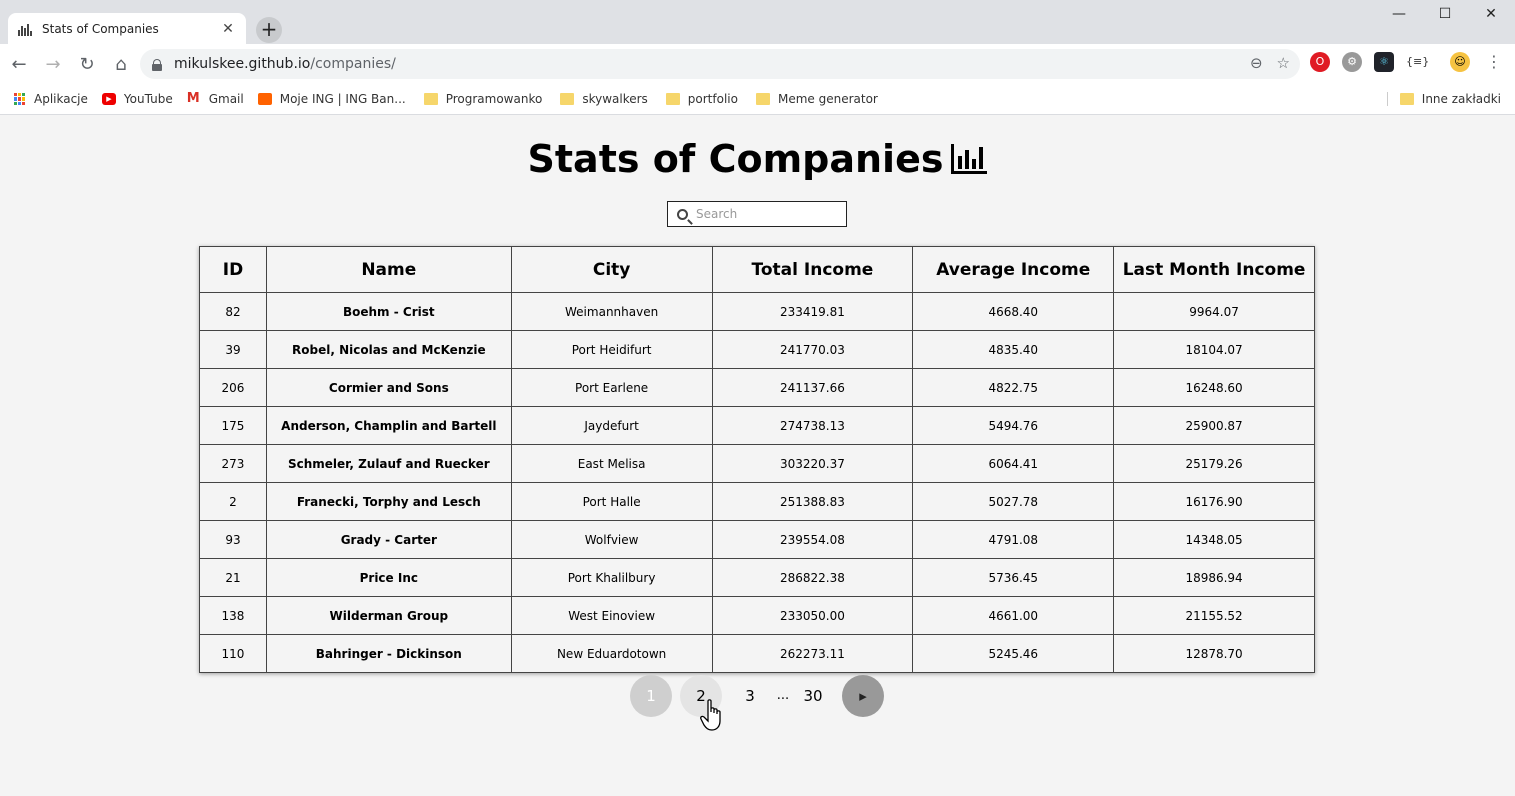 The height and width of the screenshot is (796, 1515). Describe the element at coordinates (388, 463) in the screenshot. I see `cell-name: Schmeler, Zulauf and Ruecker` at that location.